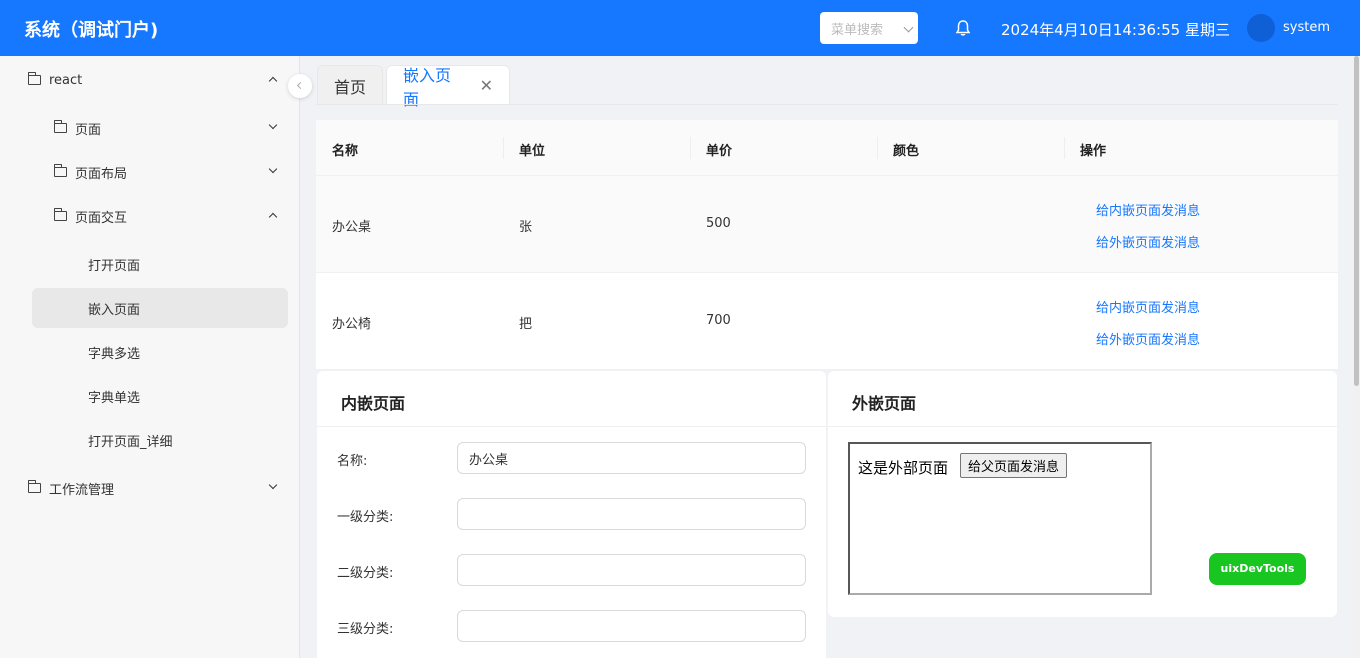 This screenshot has height=658, width=1360. What do you see at coordinates (1115, 30) in the screenshot?
I see `current-datetime: 2024年4月10日14:36:55 星期三` at bounding box center [1115, 30].